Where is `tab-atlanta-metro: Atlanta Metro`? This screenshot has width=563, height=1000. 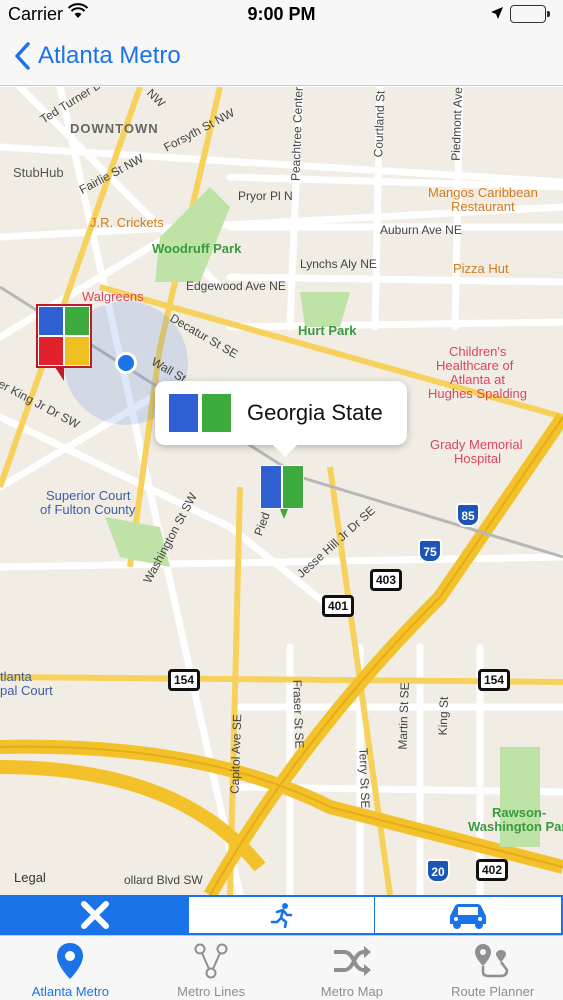 tab-atlanta-metro: Atlanta Metro is located at coordinates (70, 968).